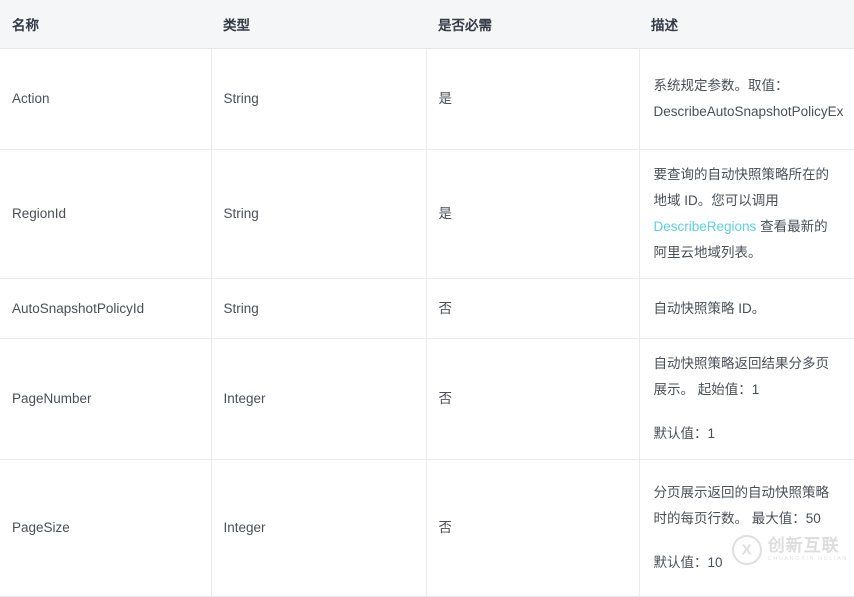 Image resolution: width=854 pixels, height=597 pixels. Describe the element at coordinates (741, 376) in the screenshot. I see `description-line: 自动快照策略返回结果分多页展示。 起始值：1` at that location.